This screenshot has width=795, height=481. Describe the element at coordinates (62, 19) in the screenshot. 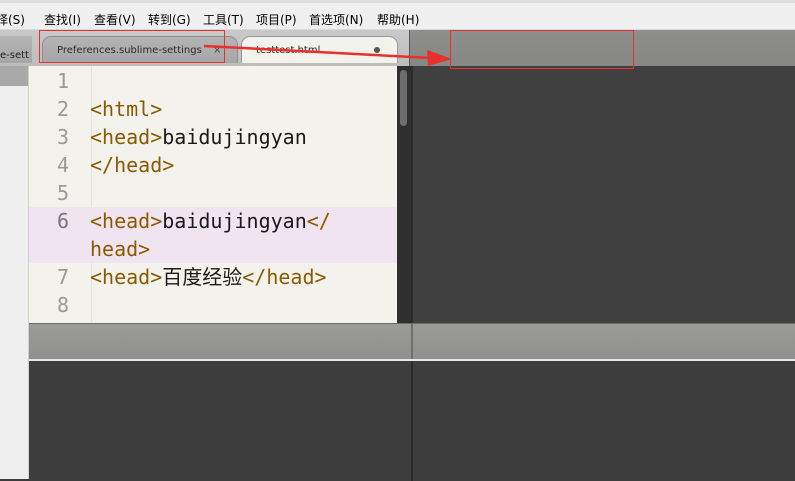

I see `menu-find: 查找(I)` at that location.